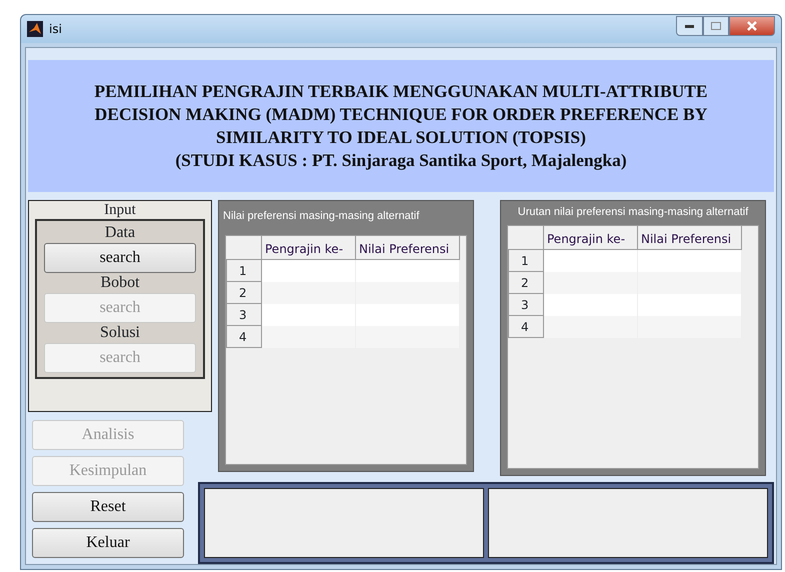 Image resolution: width=785 pixels, height=572 pixels. Describe the element at coordinates (120, 210) in the screenshot. I see `panel-title: Input` at that location.